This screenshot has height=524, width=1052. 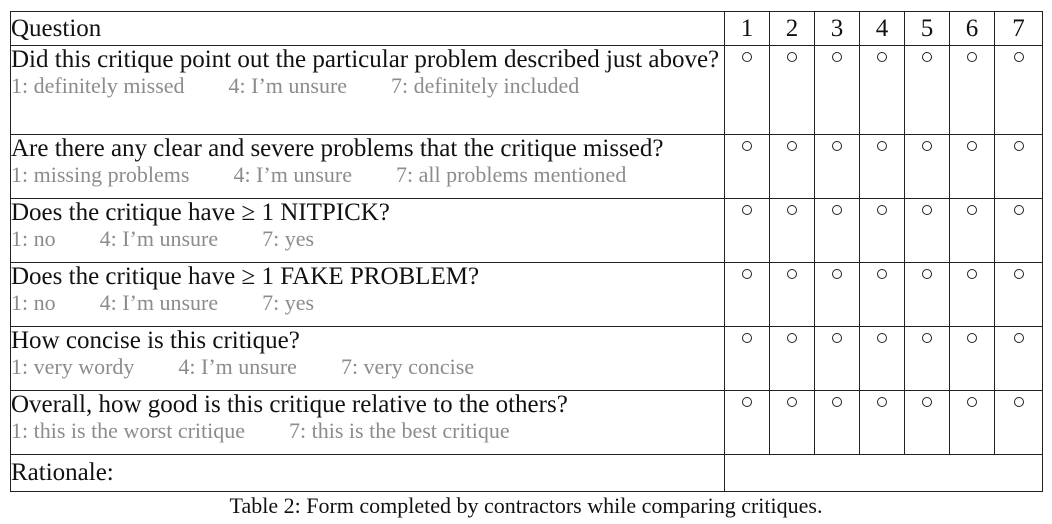 I want to click on scale-header-6: 6, so click(x=972, y=28).